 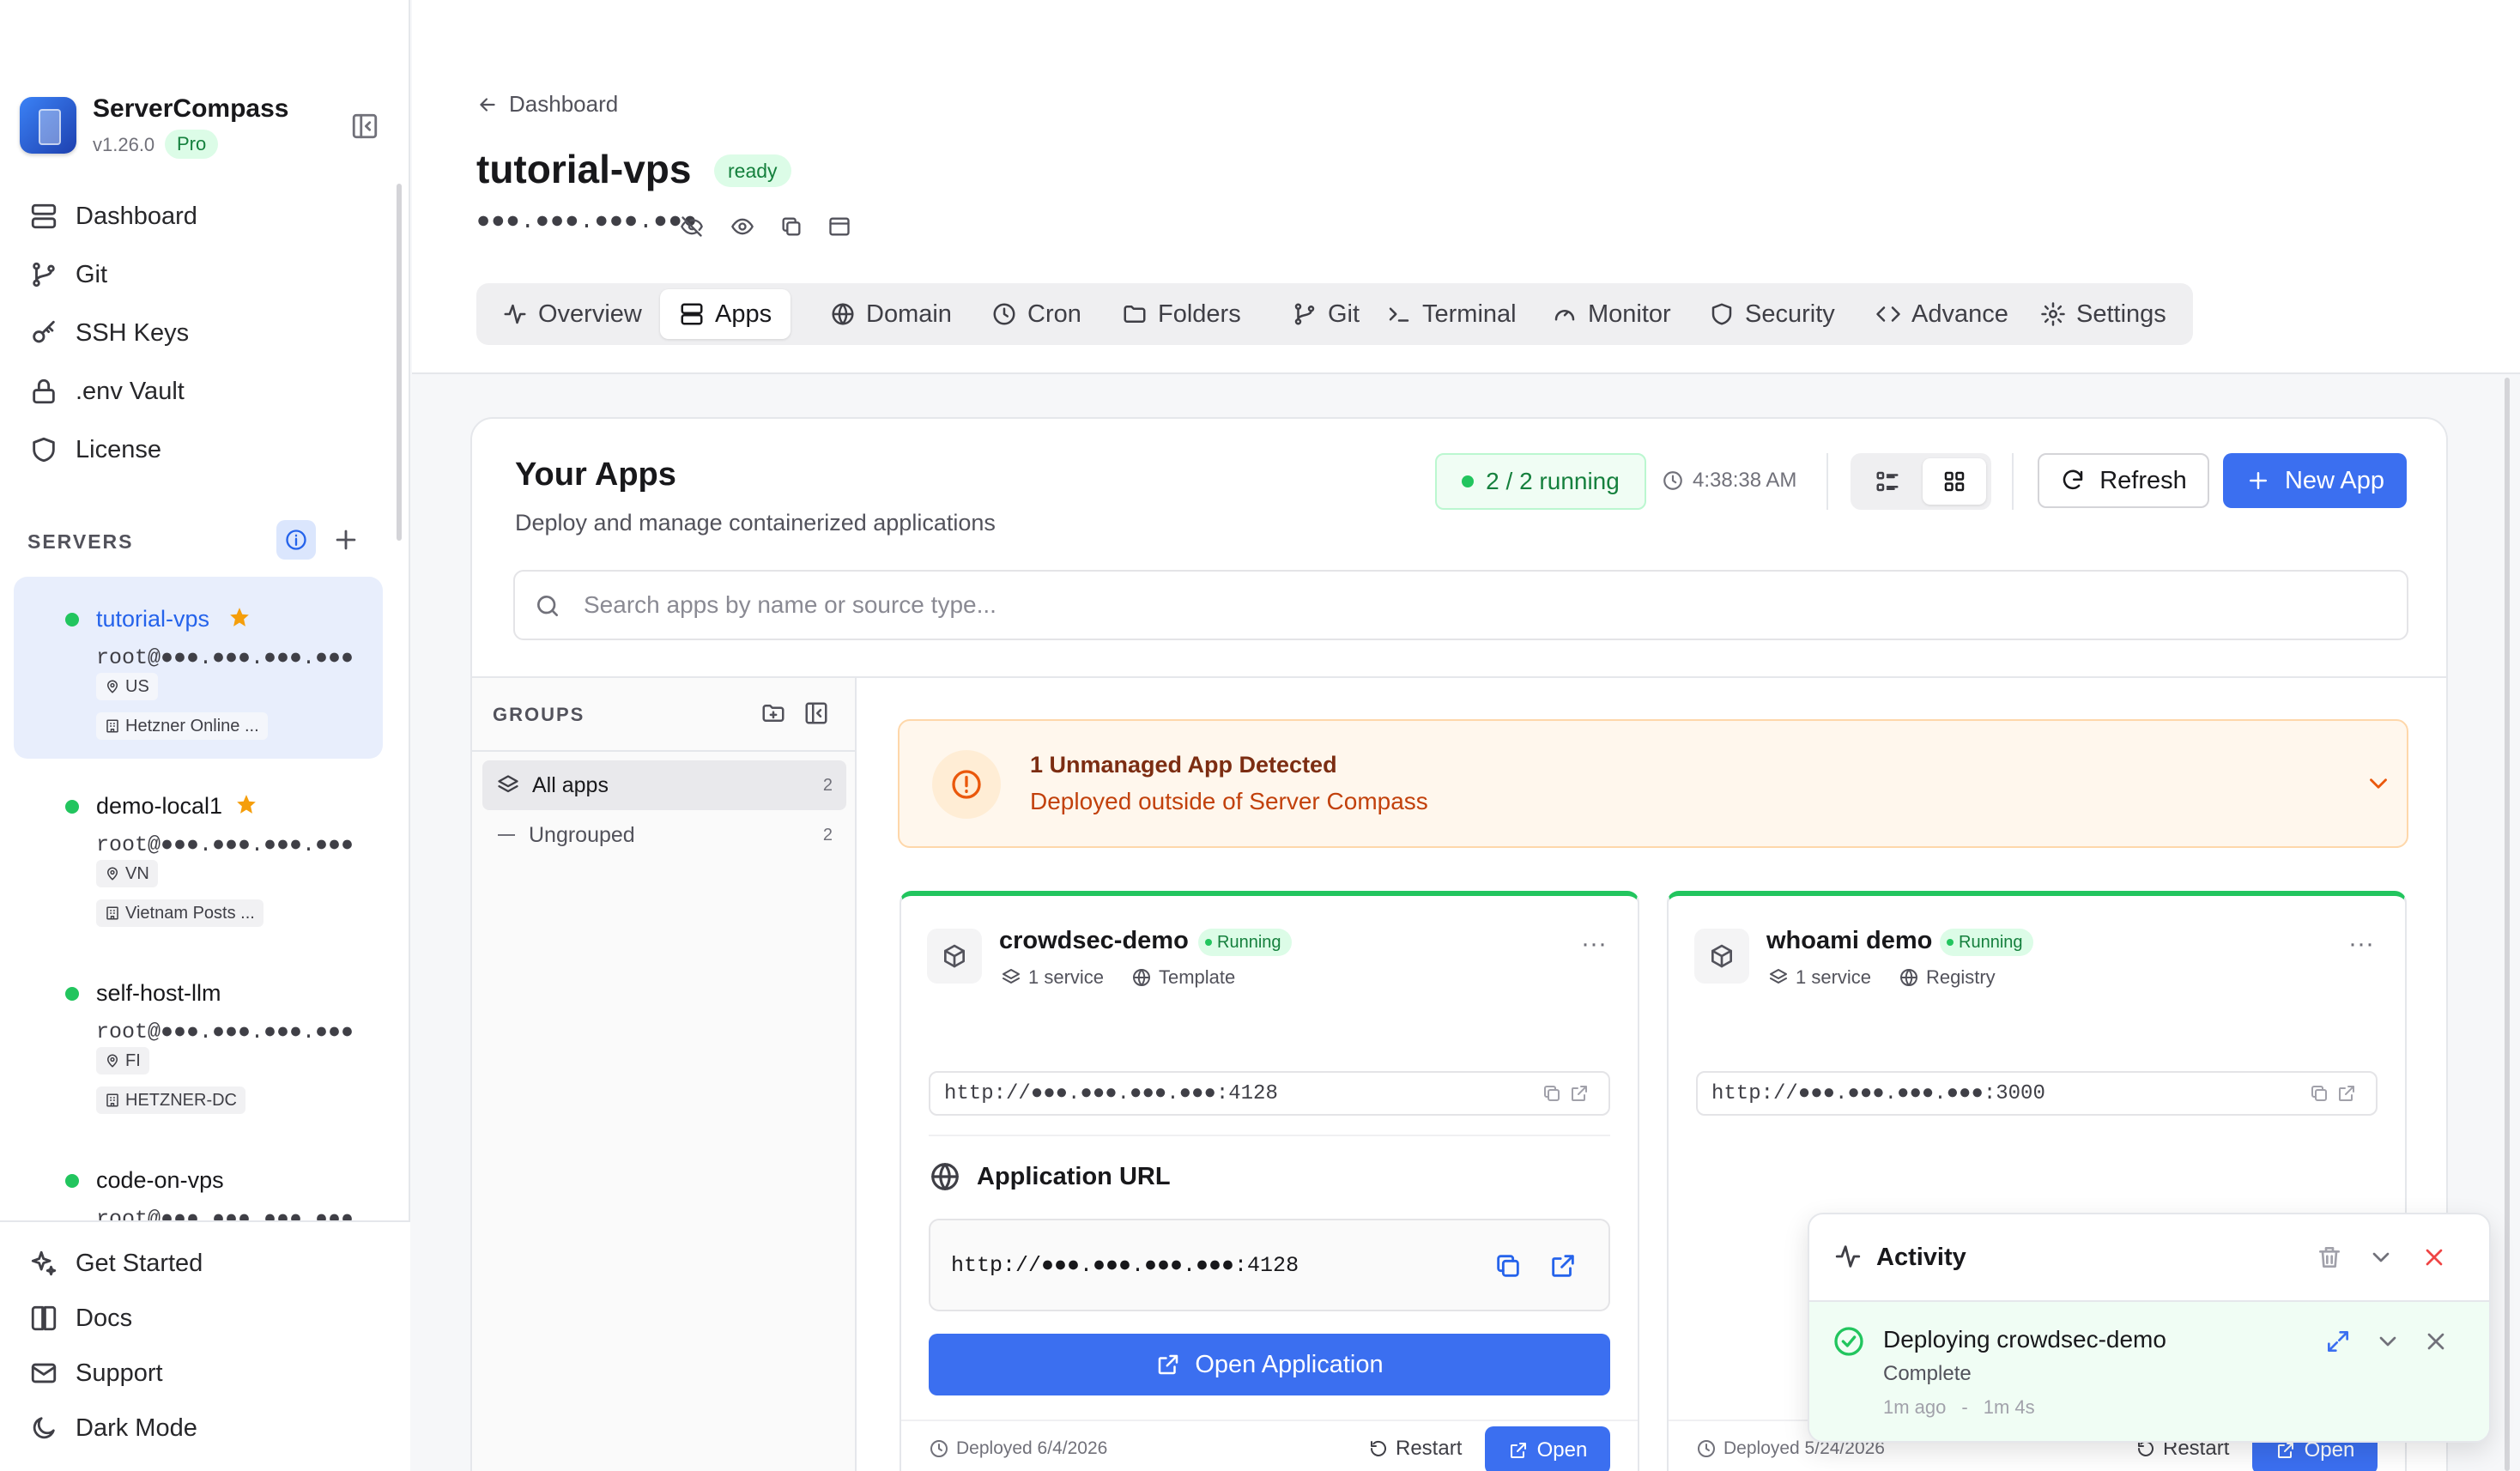 I want to click on open-button: Open, so click(x=1548, y=1448).